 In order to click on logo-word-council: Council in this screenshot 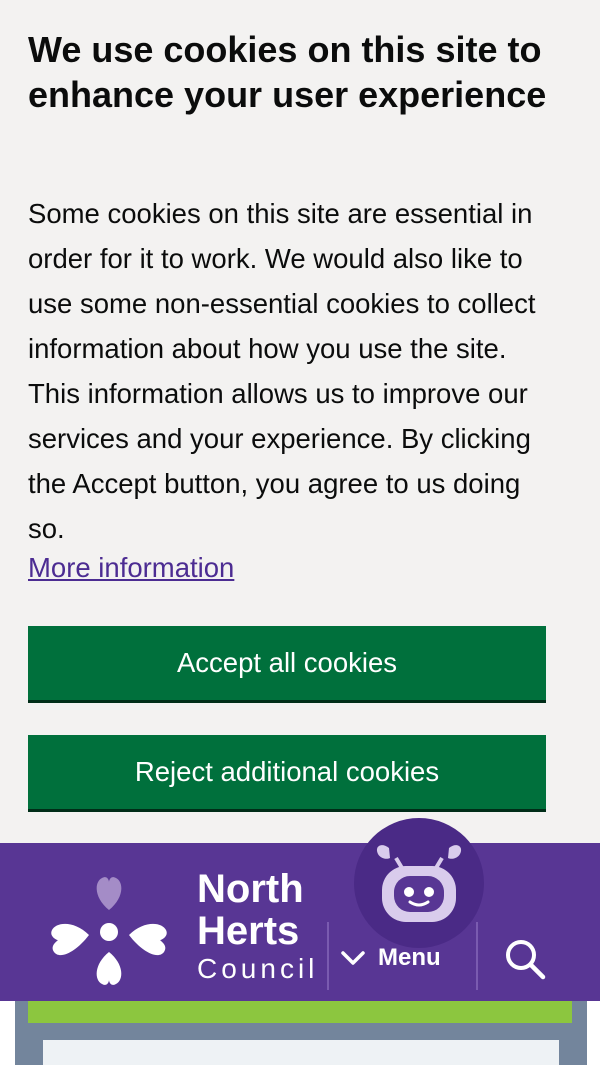, I will do `click(258, 968)`.